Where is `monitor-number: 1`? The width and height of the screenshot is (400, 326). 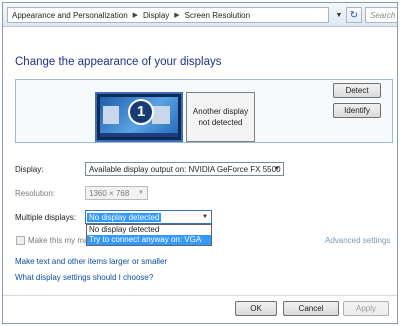
monitor-number: 1 is located at coordinates (141, 112).